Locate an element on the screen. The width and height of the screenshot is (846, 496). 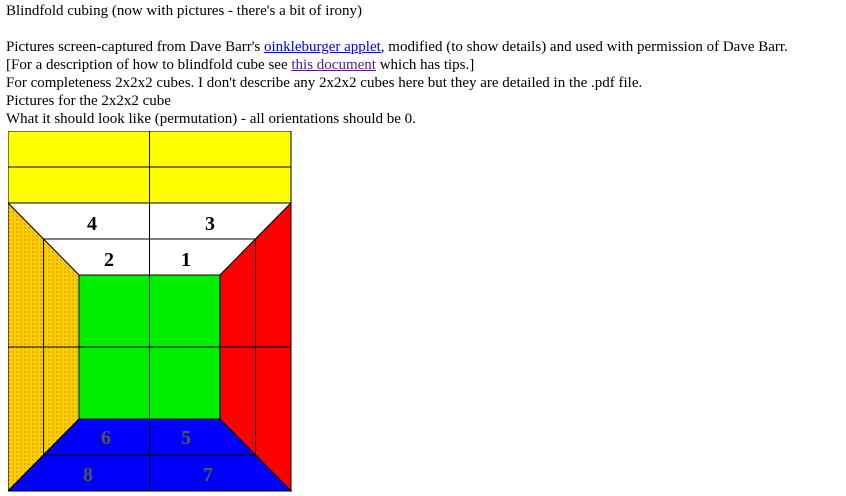
piece-label-6: 6 is located at coordinates (106, 438).